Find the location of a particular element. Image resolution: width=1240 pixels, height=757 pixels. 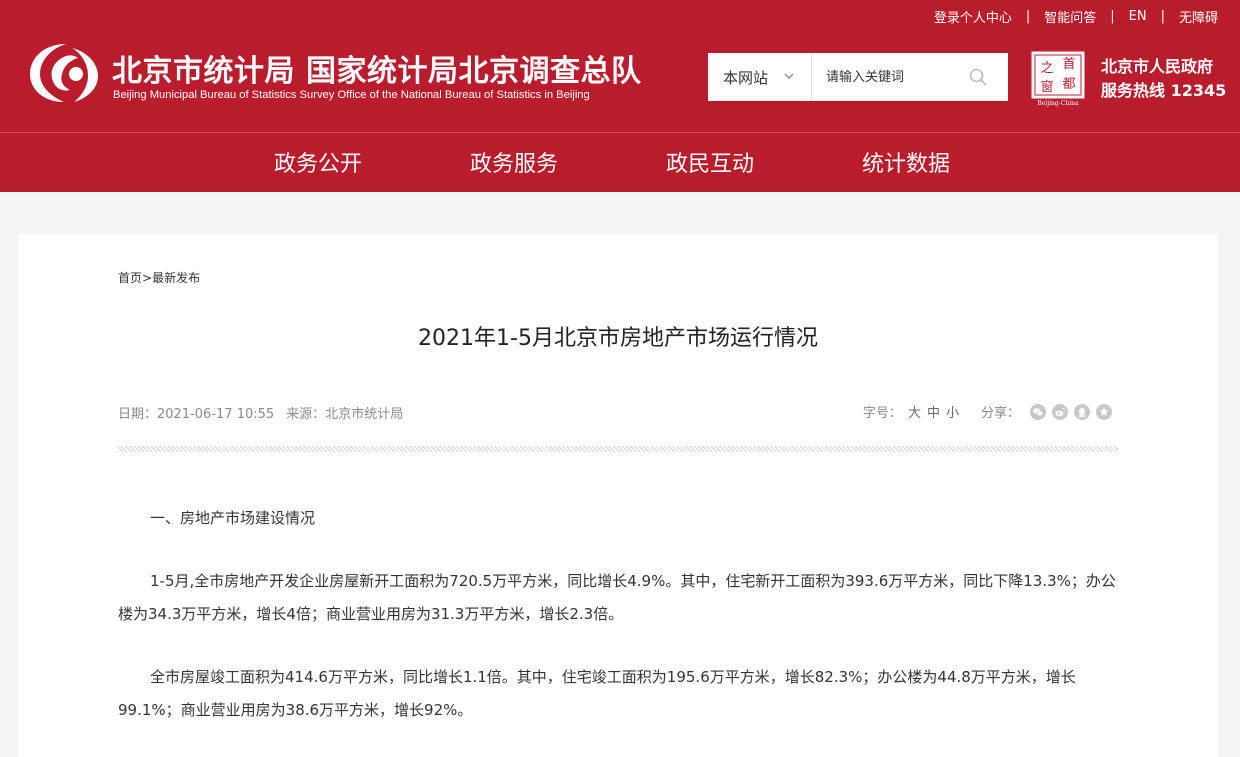

nav-item-statistics: 统计数据 is located at coordinates (906, 162).